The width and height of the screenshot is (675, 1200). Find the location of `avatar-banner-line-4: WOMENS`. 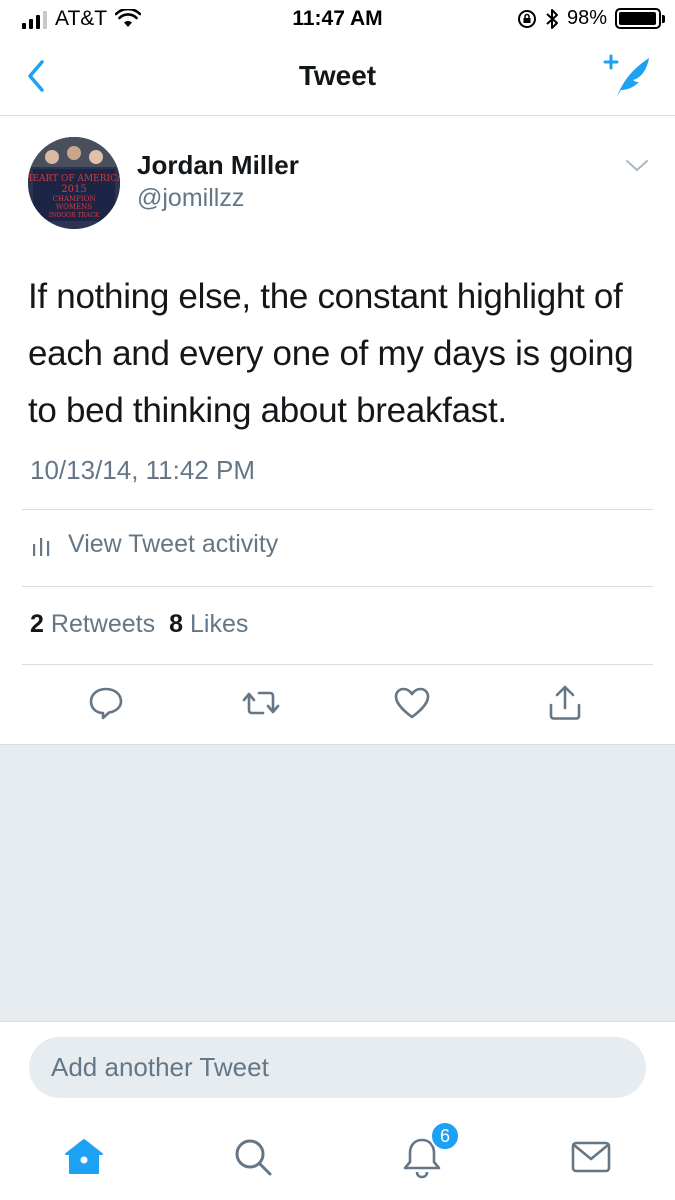

avatar-banner-line-4: WOMENS is located at coordinates (74, 207).